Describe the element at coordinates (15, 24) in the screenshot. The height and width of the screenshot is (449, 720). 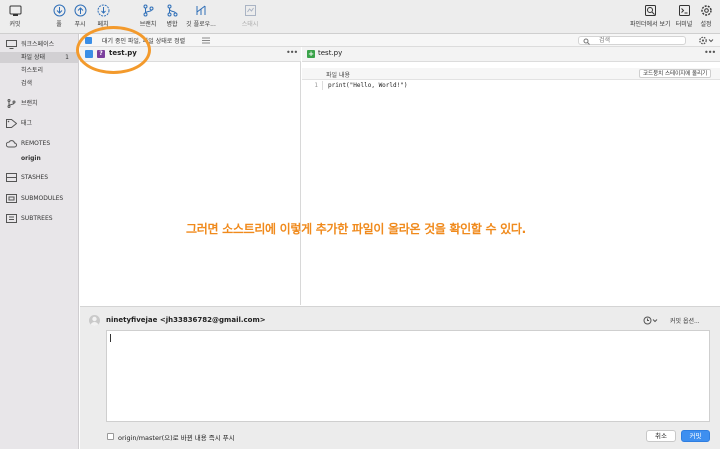
I see `commit-button-label: 커밋` at that location.